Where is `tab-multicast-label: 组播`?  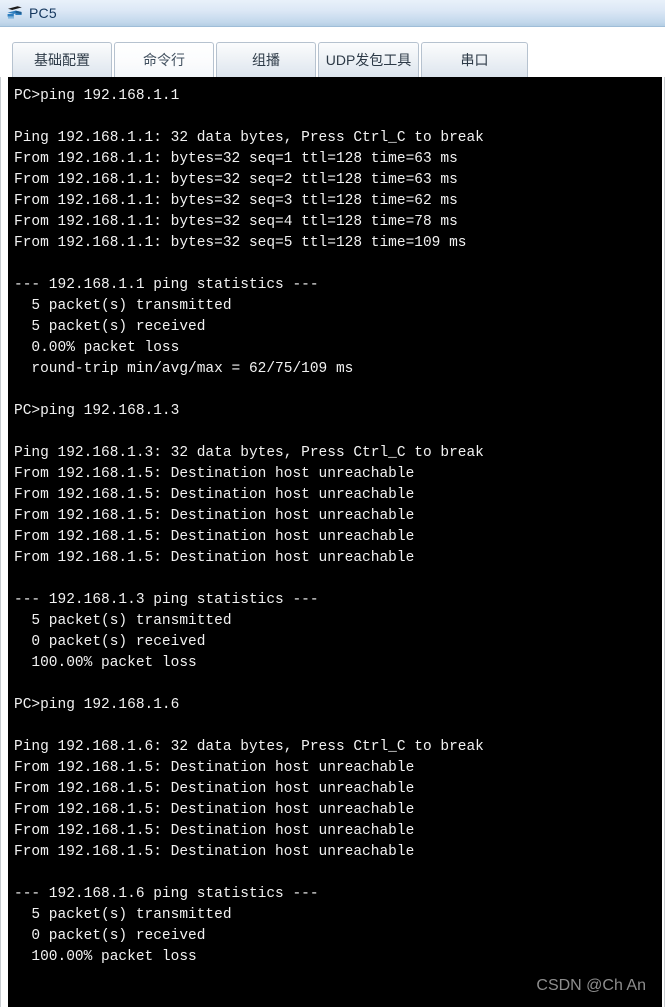 tab-multicast-label: 组播 is located at coordinates (266, 60).